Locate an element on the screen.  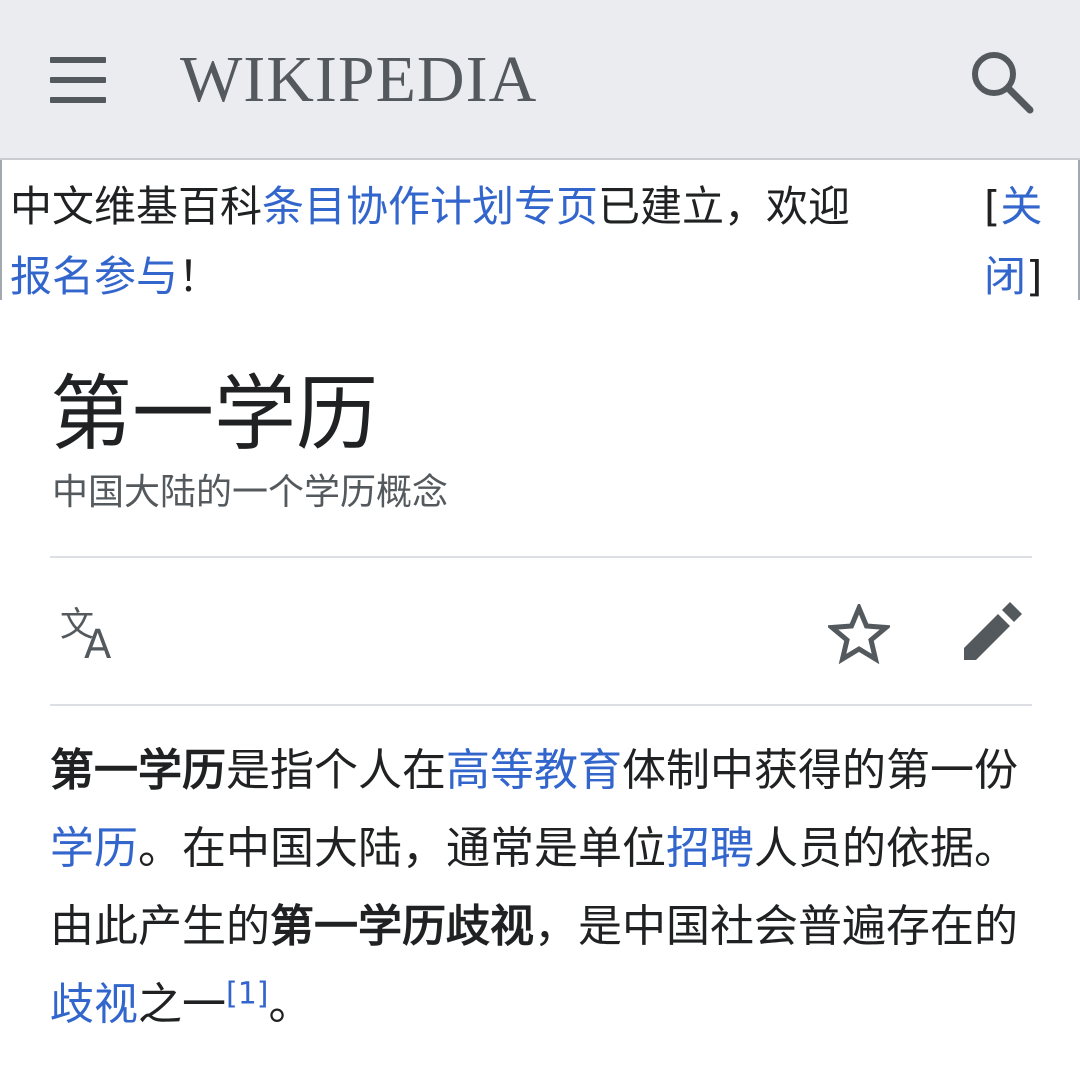
lead-text-3: 。在中国大陆，通常是单位 is located at coordinates (402, 848).